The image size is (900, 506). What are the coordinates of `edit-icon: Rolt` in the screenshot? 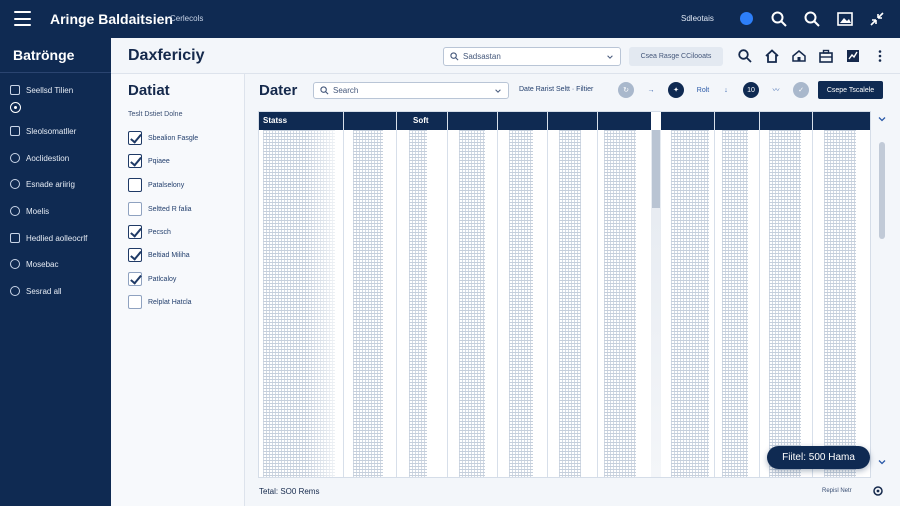 It's located at (703, 90).